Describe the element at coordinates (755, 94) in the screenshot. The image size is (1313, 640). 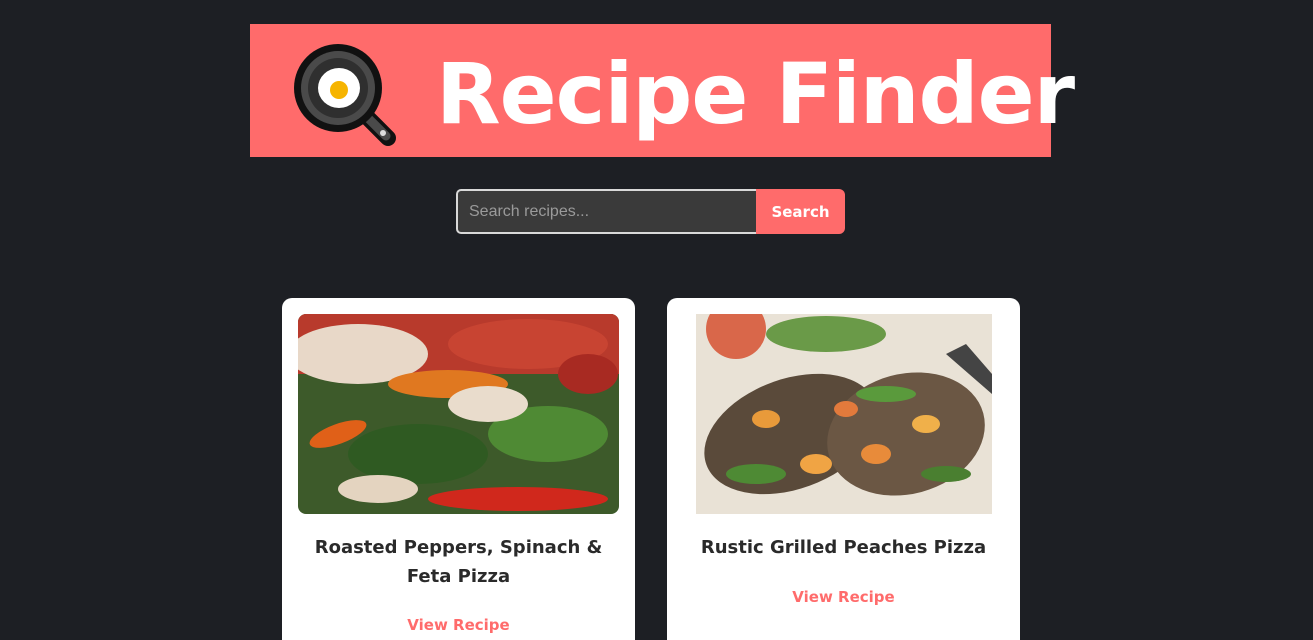
I see `page-title: Recipe Finder` at that location.